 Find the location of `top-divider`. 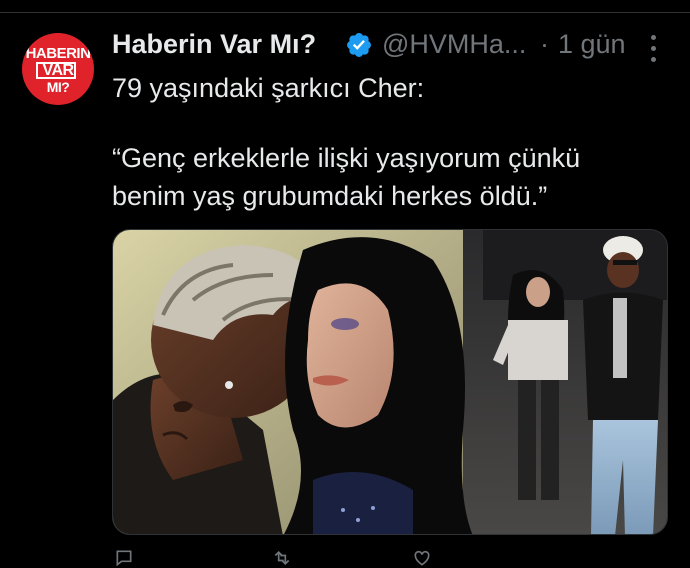

top-divider is located at coordinates (345, 12).